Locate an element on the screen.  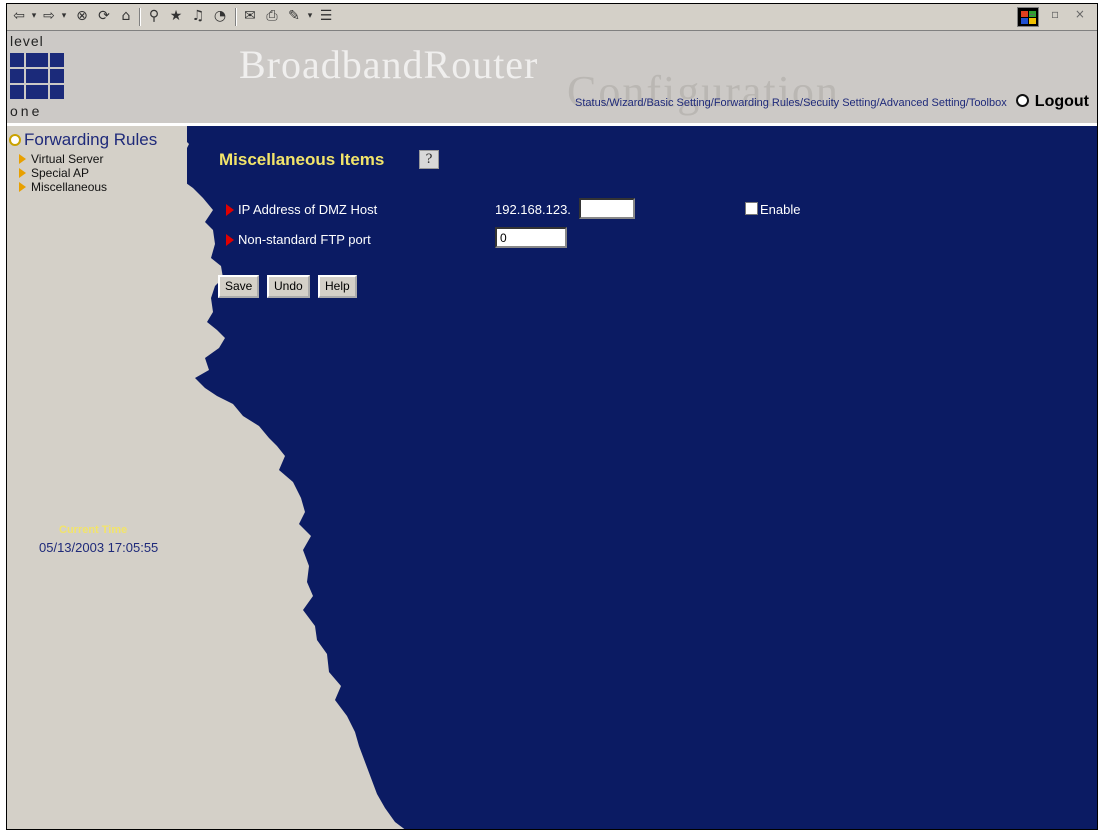
help-button: Help is located at coordinates (337, 286).